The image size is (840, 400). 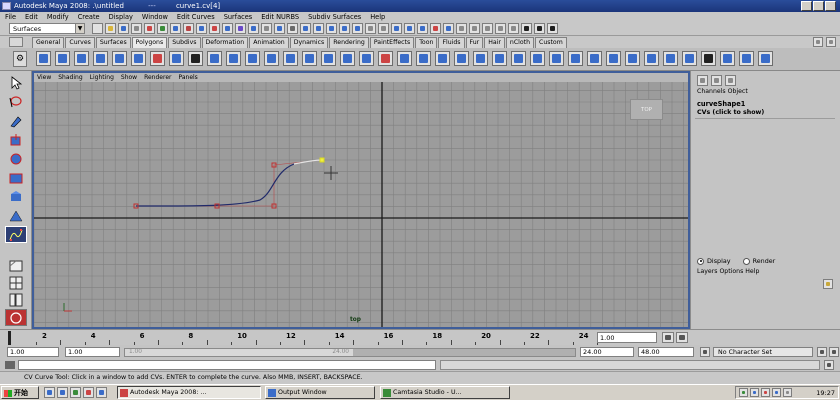 What do you see at coordinates (16, 101) in the screenshot?
I see `lasso-tool` at bounding box center [16, 101].